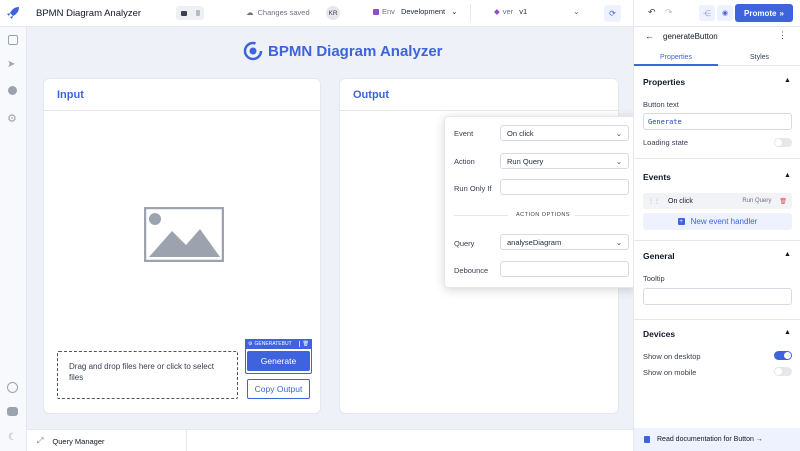  Describe the element at coordinates (717, 439) in the screenshot. I see `read-docs-link: Read documentation for Button →` at that location.